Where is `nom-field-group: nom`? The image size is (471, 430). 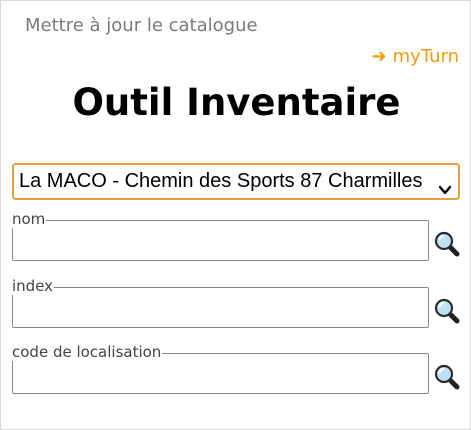
nom-field-group: nom is located at coordinates (220, 236).